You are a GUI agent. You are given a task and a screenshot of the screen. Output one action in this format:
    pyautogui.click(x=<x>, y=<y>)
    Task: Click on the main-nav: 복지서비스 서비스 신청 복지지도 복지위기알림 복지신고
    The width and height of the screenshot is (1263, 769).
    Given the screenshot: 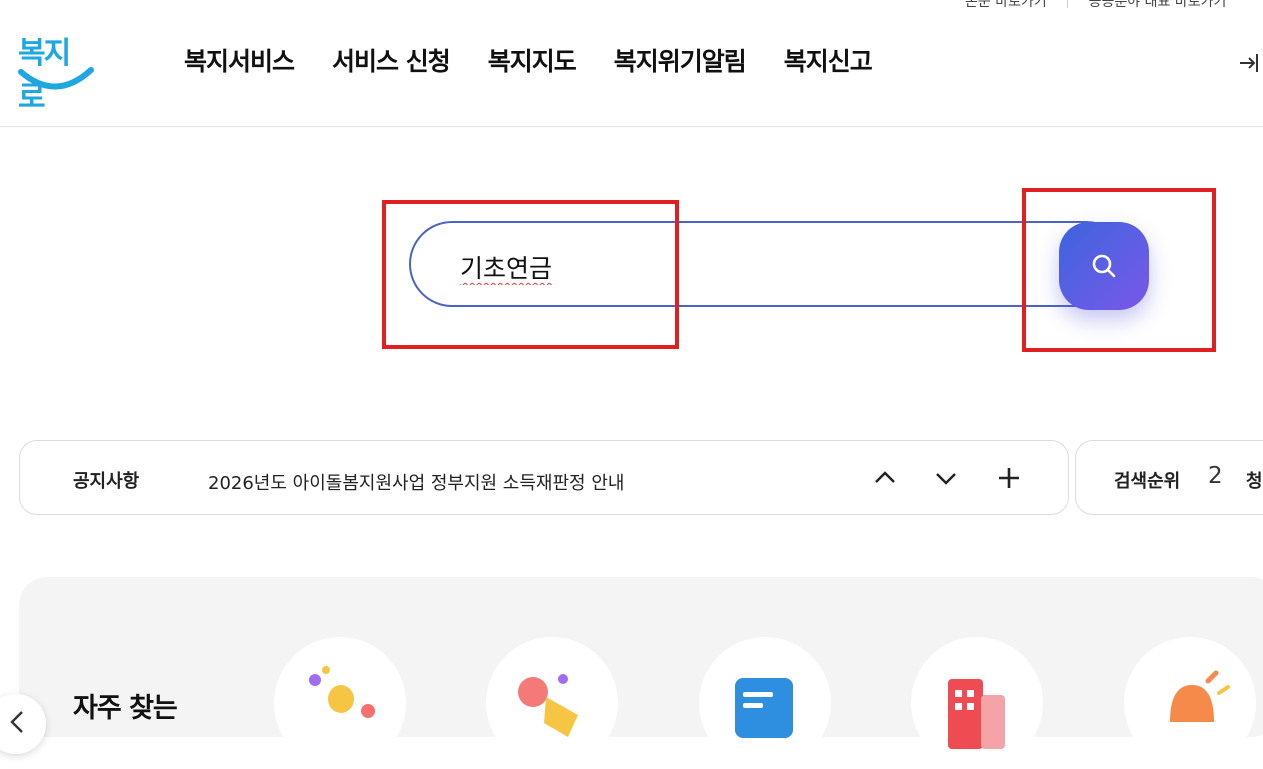 What is the action you would take?
    pyautogui.click(x=547, y=60)
    